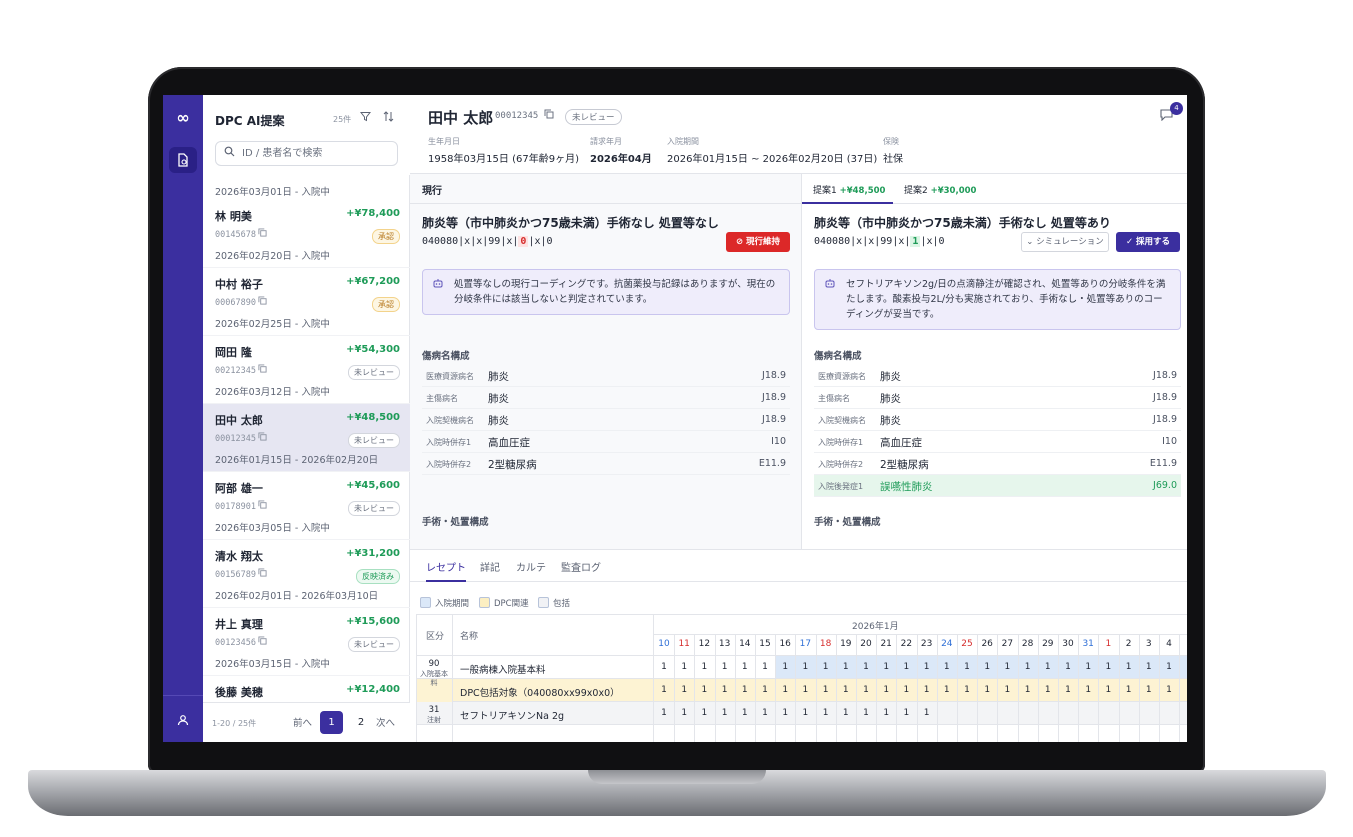 This screenshot has width=1353, height=837. What do you see at coordinates (758, 242) in the screenshot?
I see `keep-current-button: ⊘ 現行維持` at bounding box center [758, 242].